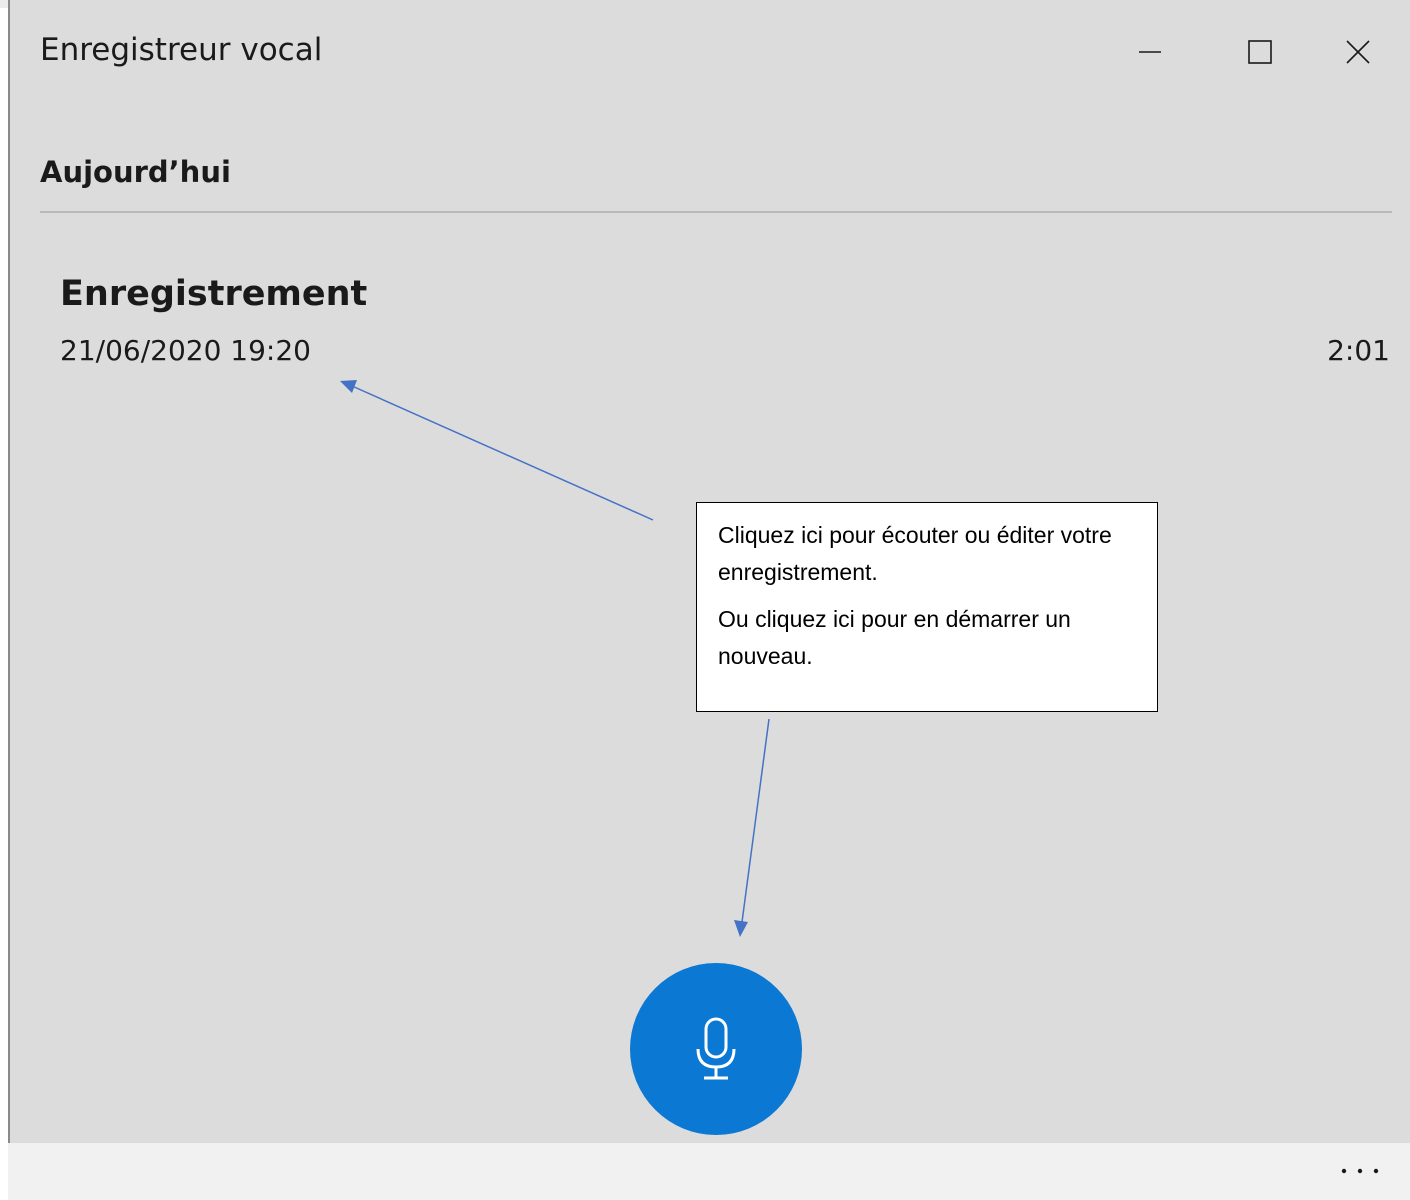  I want to click on more-options-button, so click(1360, 1171).